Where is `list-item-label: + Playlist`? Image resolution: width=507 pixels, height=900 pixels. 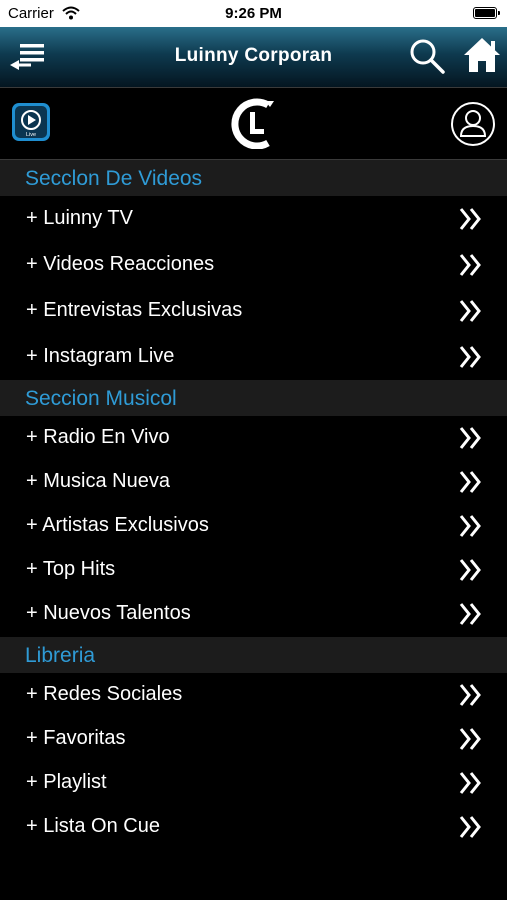
list-item-label: + Playlist is located at coordinates (66, 782).